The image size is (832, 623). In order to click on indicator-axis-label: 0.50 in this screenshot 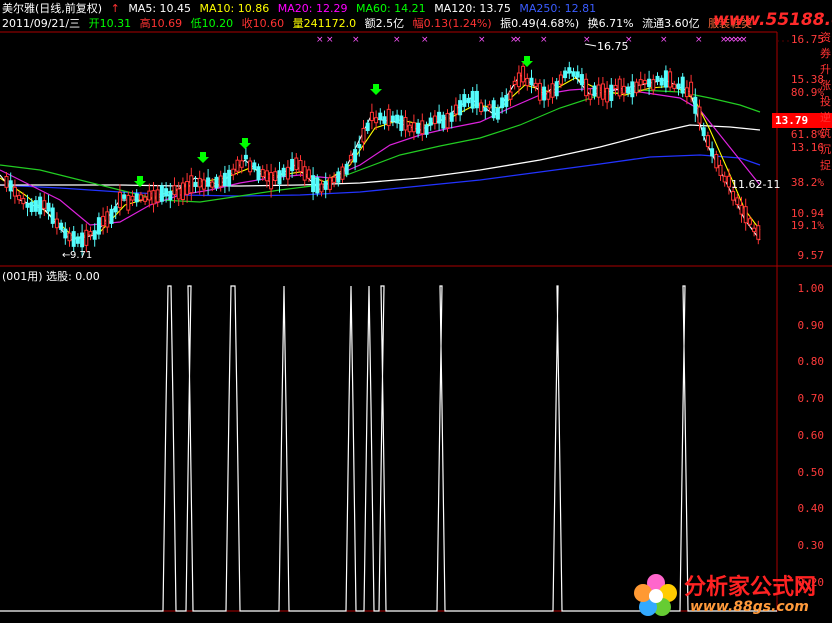, I will do `click(811, 472)`.